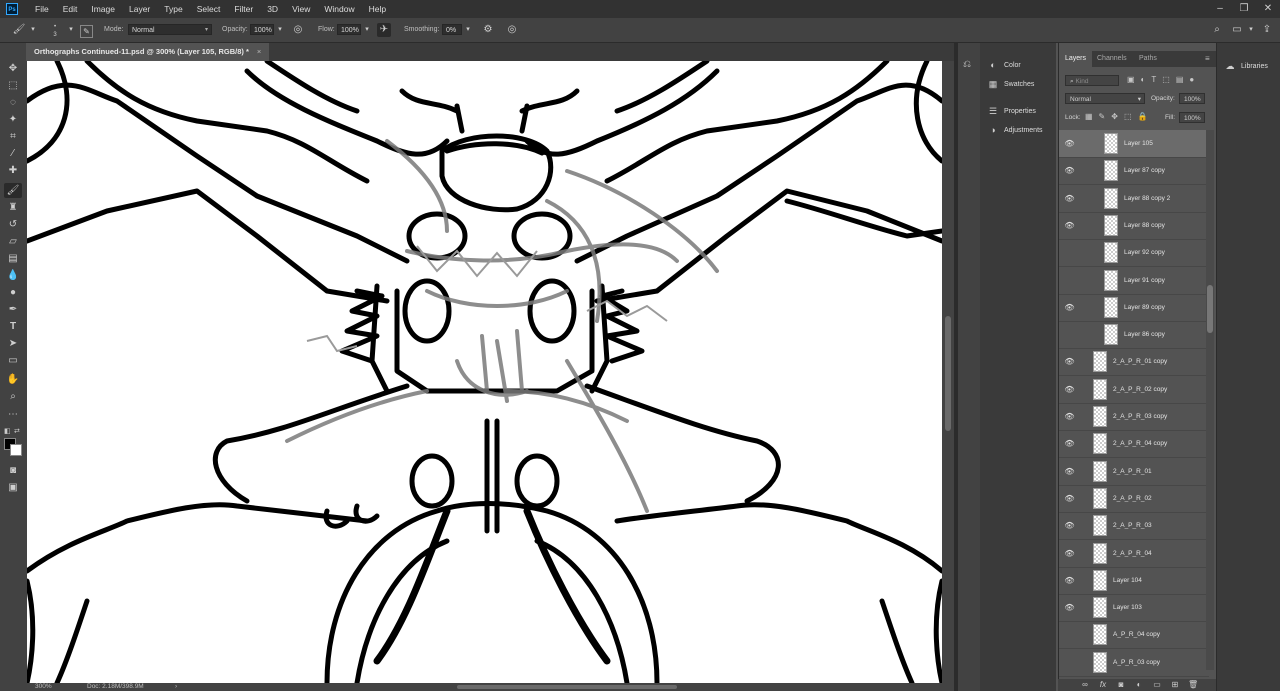  I want to click on brush-size-preview: • 3, so click(55, 30).